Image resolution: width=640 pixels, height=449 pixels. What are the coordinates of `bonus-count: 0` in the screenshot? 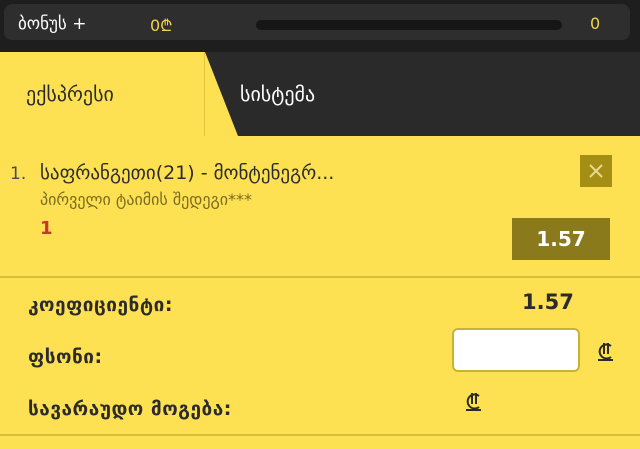 It's located at (595, 23).